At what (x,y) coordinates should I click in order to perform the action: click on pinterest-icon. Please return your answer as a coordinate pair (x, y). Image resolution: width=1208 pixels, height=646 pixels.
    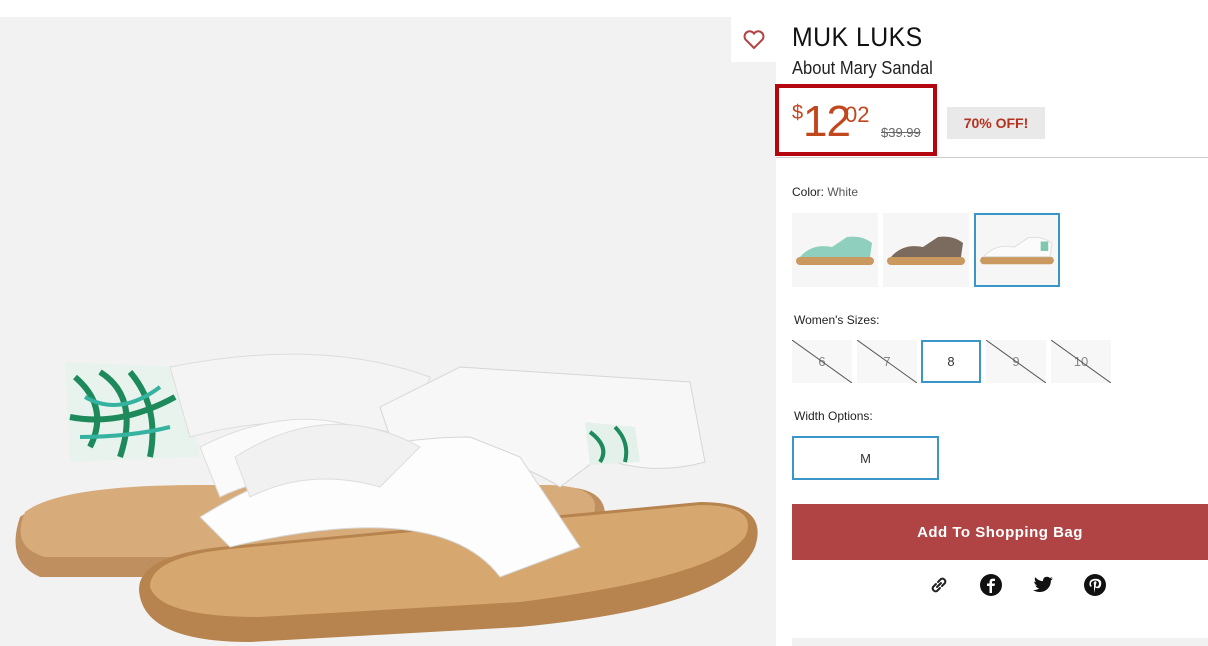
    Looking at the image, I should click on (1095, 585).